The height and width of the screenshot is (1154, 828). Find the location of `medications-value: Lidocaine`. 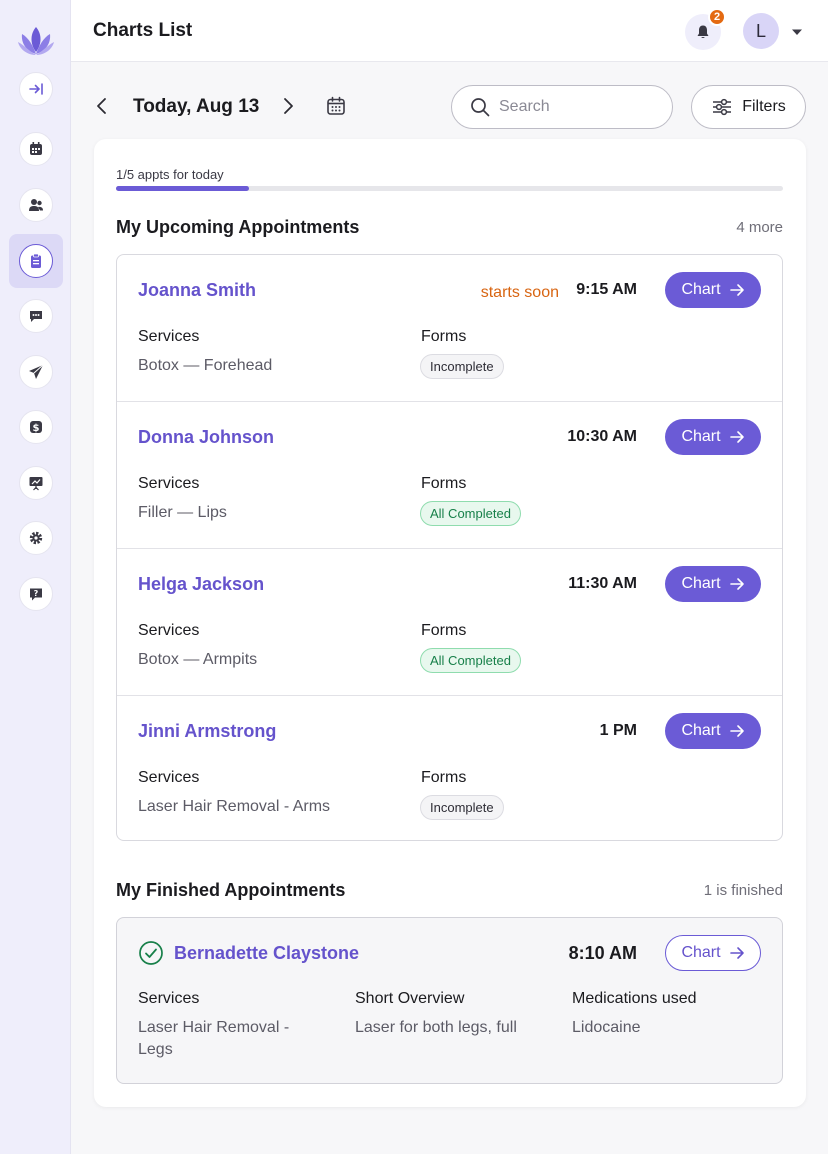

medications-value: Lidocaine is located at coordinates (606, 1027).